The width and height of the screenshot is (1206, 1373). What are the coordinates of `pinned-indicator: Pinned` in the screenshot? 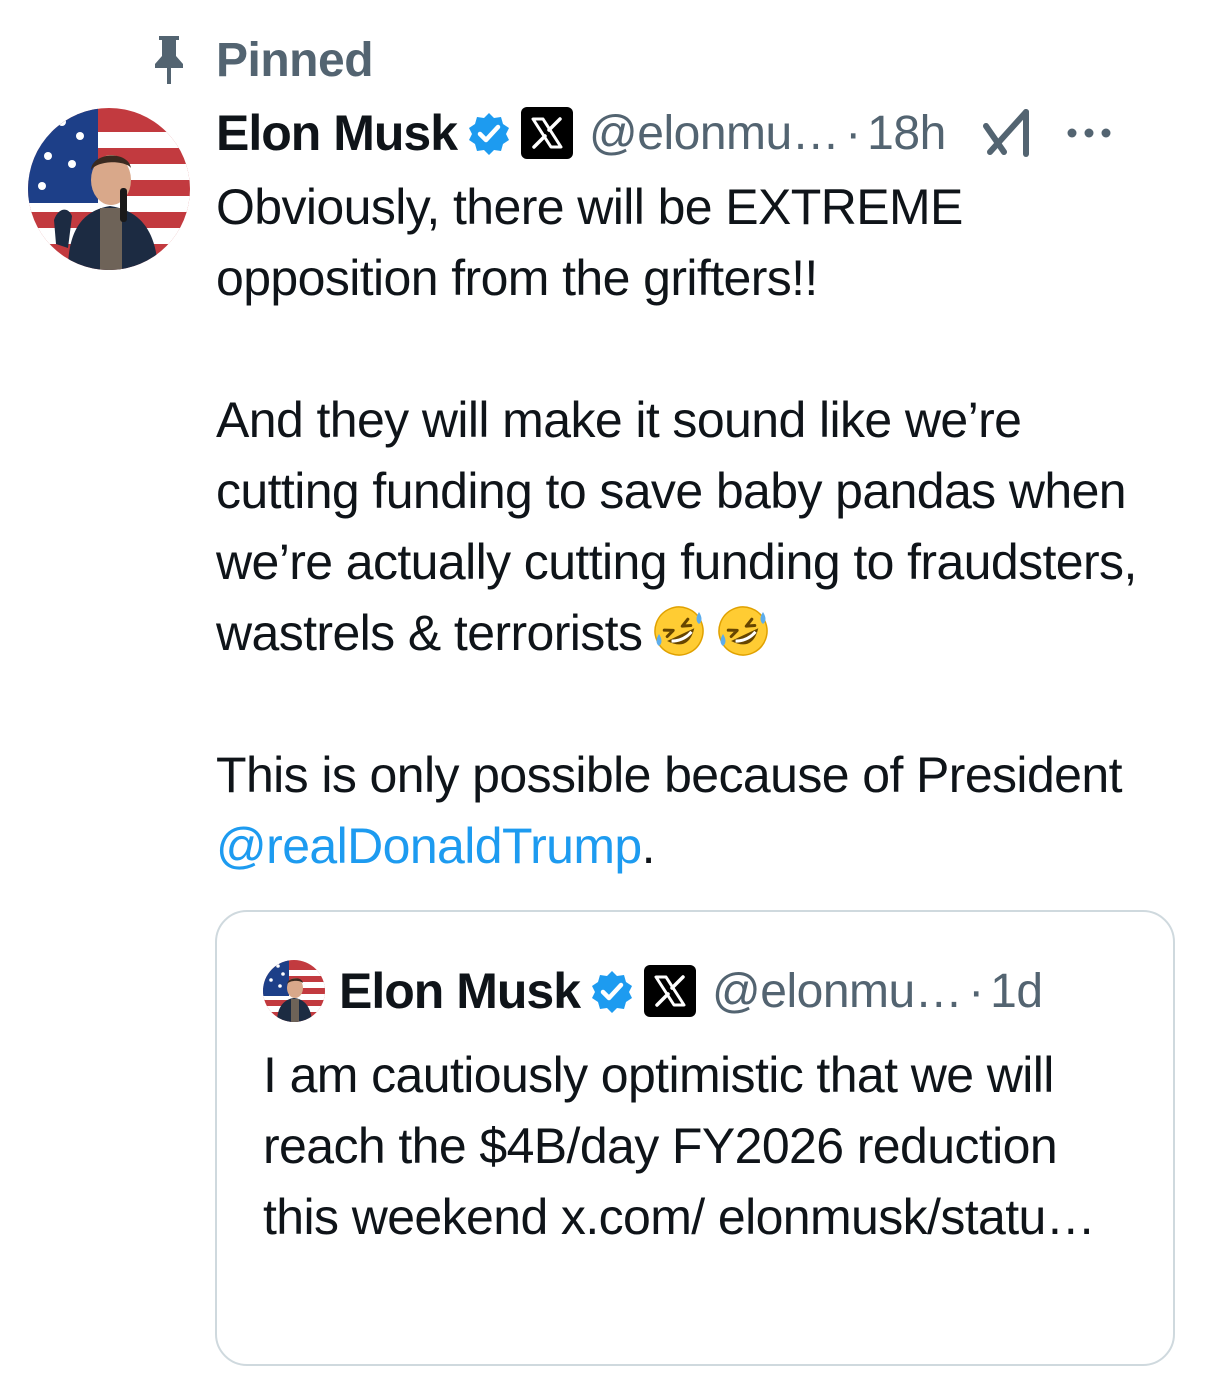 It's located at (261, 60).